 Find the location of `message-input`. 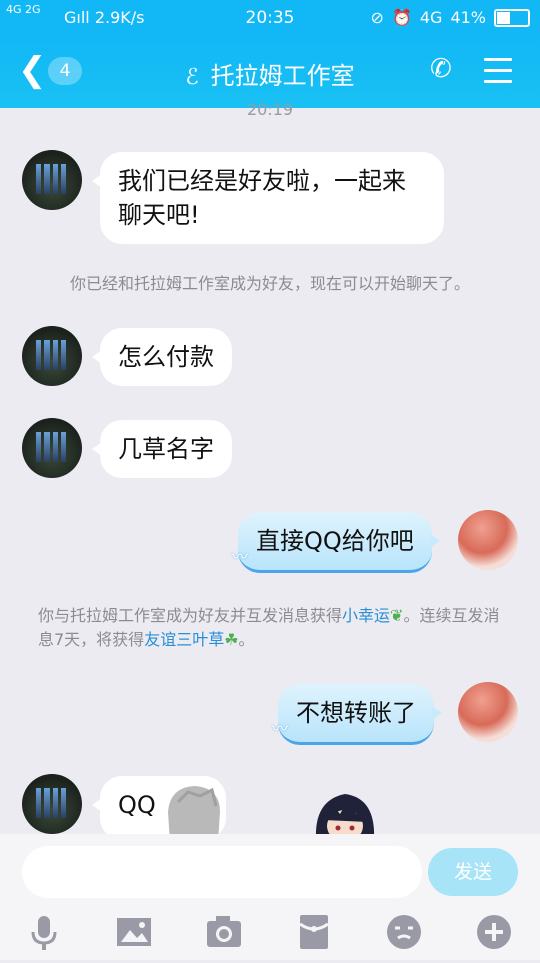

message-input is located at coordinates (222, 872).